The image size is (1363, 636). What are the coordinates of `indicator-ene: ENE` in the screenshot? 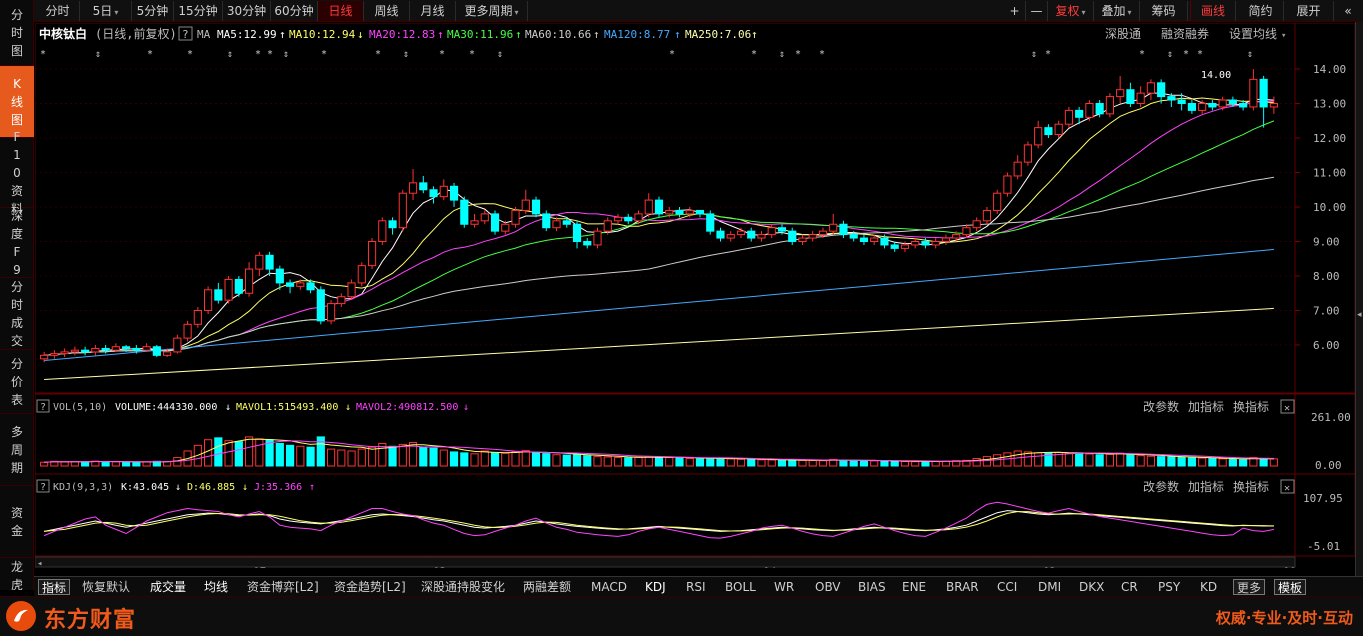 It's located at (914, 587).